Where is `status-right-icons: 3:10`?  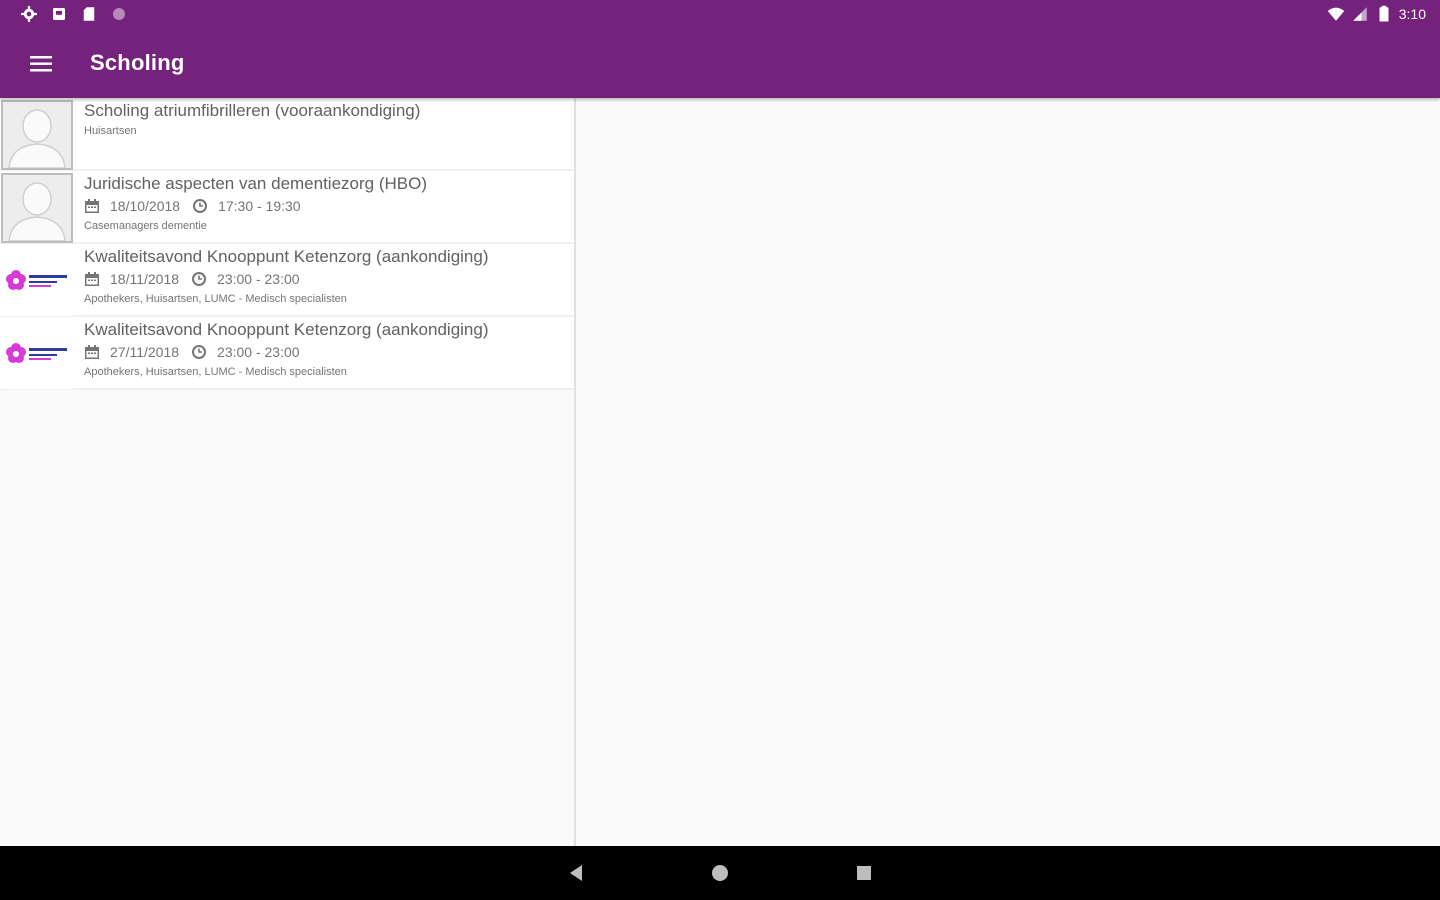
status-right-icons: 3:10 is located at coordinates (1376, 14).